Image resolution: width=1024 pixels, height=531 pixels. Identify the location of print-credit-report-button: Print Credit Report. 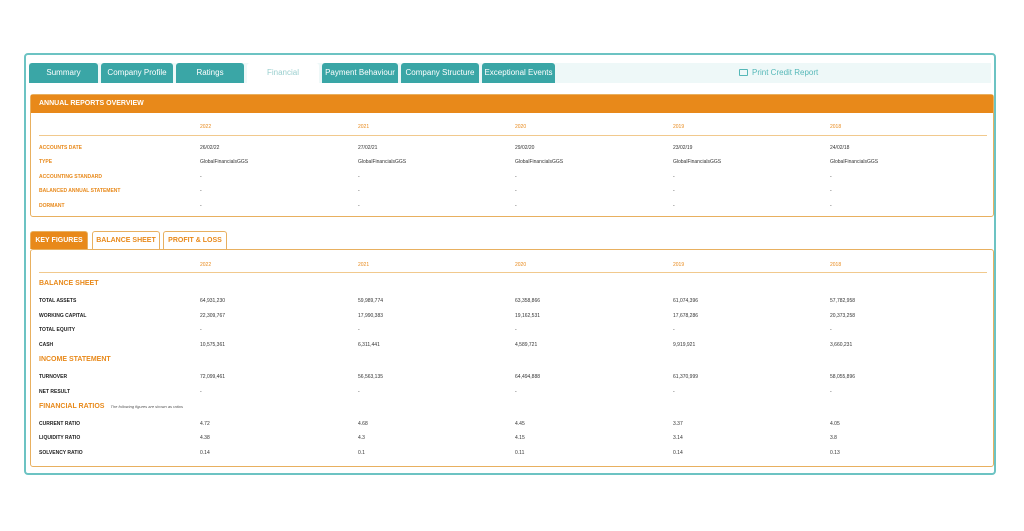
(778, 73).